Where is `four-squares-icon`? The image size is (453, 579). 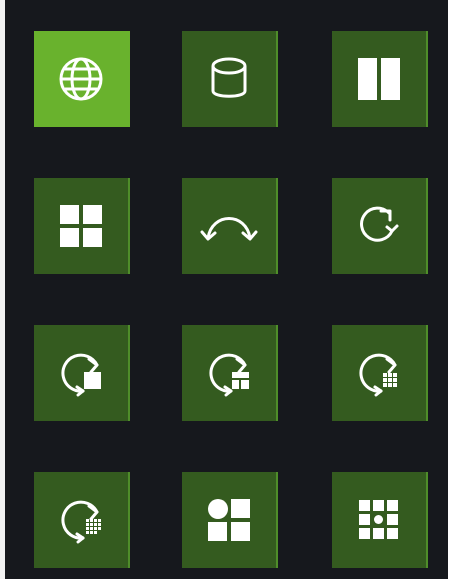
four-squares-icon is located at coordinates (81, 226).